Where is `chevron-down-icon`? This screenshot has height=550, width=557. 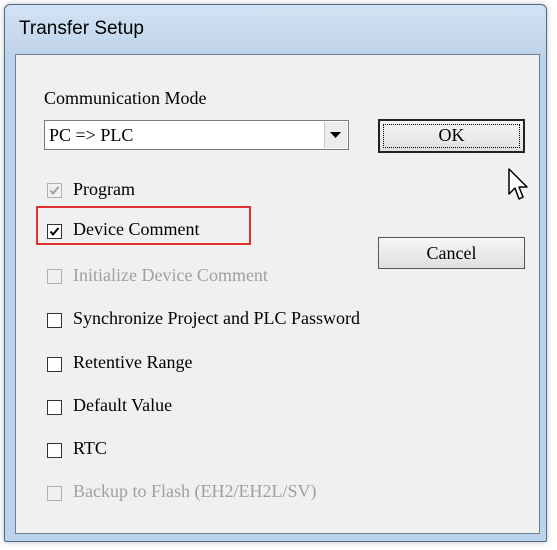
chevron-down-icon is located at coordinates (335, 135).